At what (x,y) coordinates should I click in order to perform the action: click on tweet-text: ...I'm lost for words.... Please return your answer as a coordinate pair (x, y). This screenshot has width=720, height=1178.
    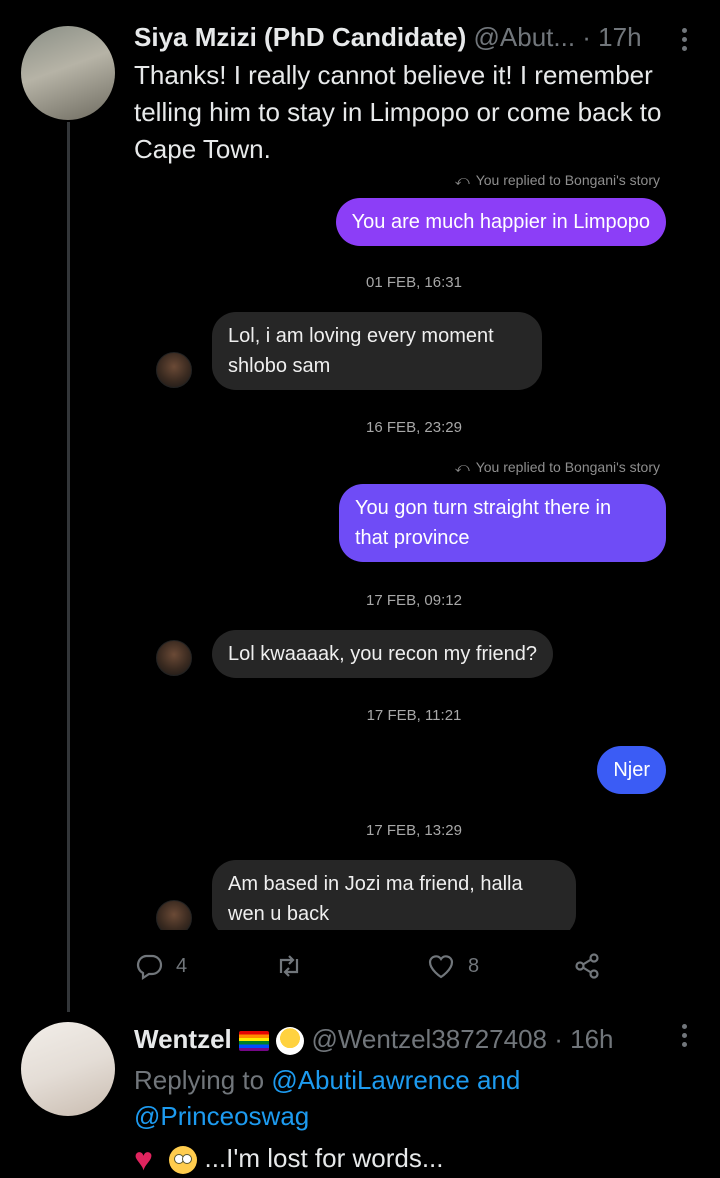
    Looking at the image, I should click on (419, 1159).